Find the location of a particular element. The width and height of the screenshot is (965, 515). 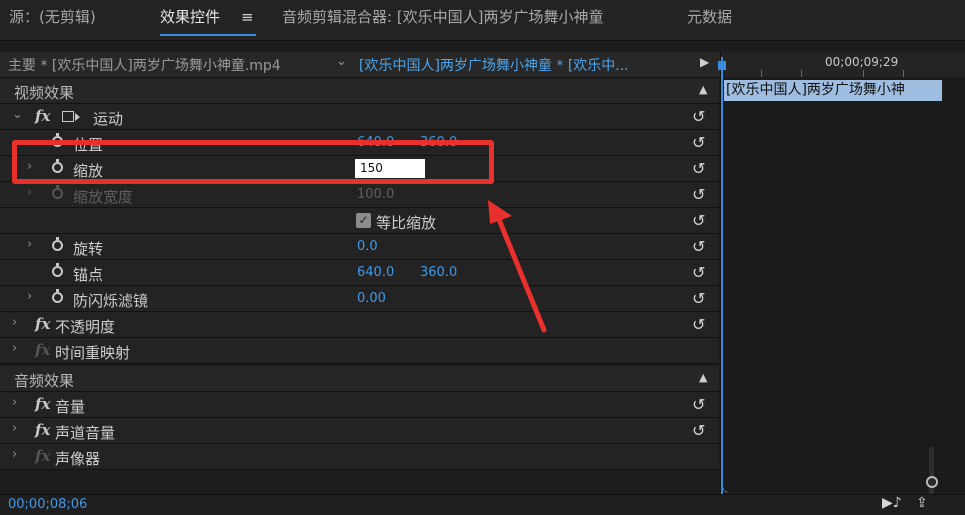

time-ruler: 00;00;09;29 is located at coordinates (843, 64).